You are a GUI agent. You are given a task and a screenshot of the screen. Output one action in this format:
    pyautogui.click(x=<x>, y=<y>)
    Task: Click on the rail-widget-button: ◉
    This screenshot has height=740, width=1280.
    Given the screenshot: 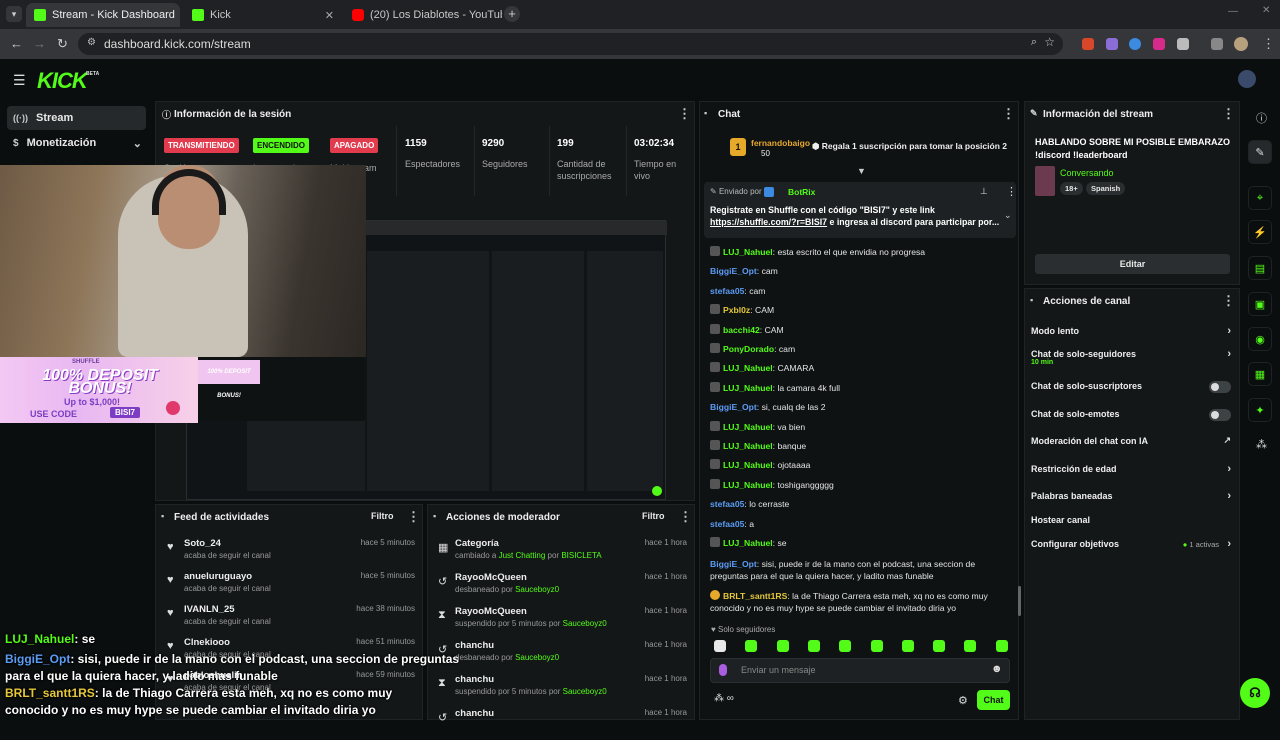 What is the action you would take?
    pyautogui.click(x=1260, y=339)
    